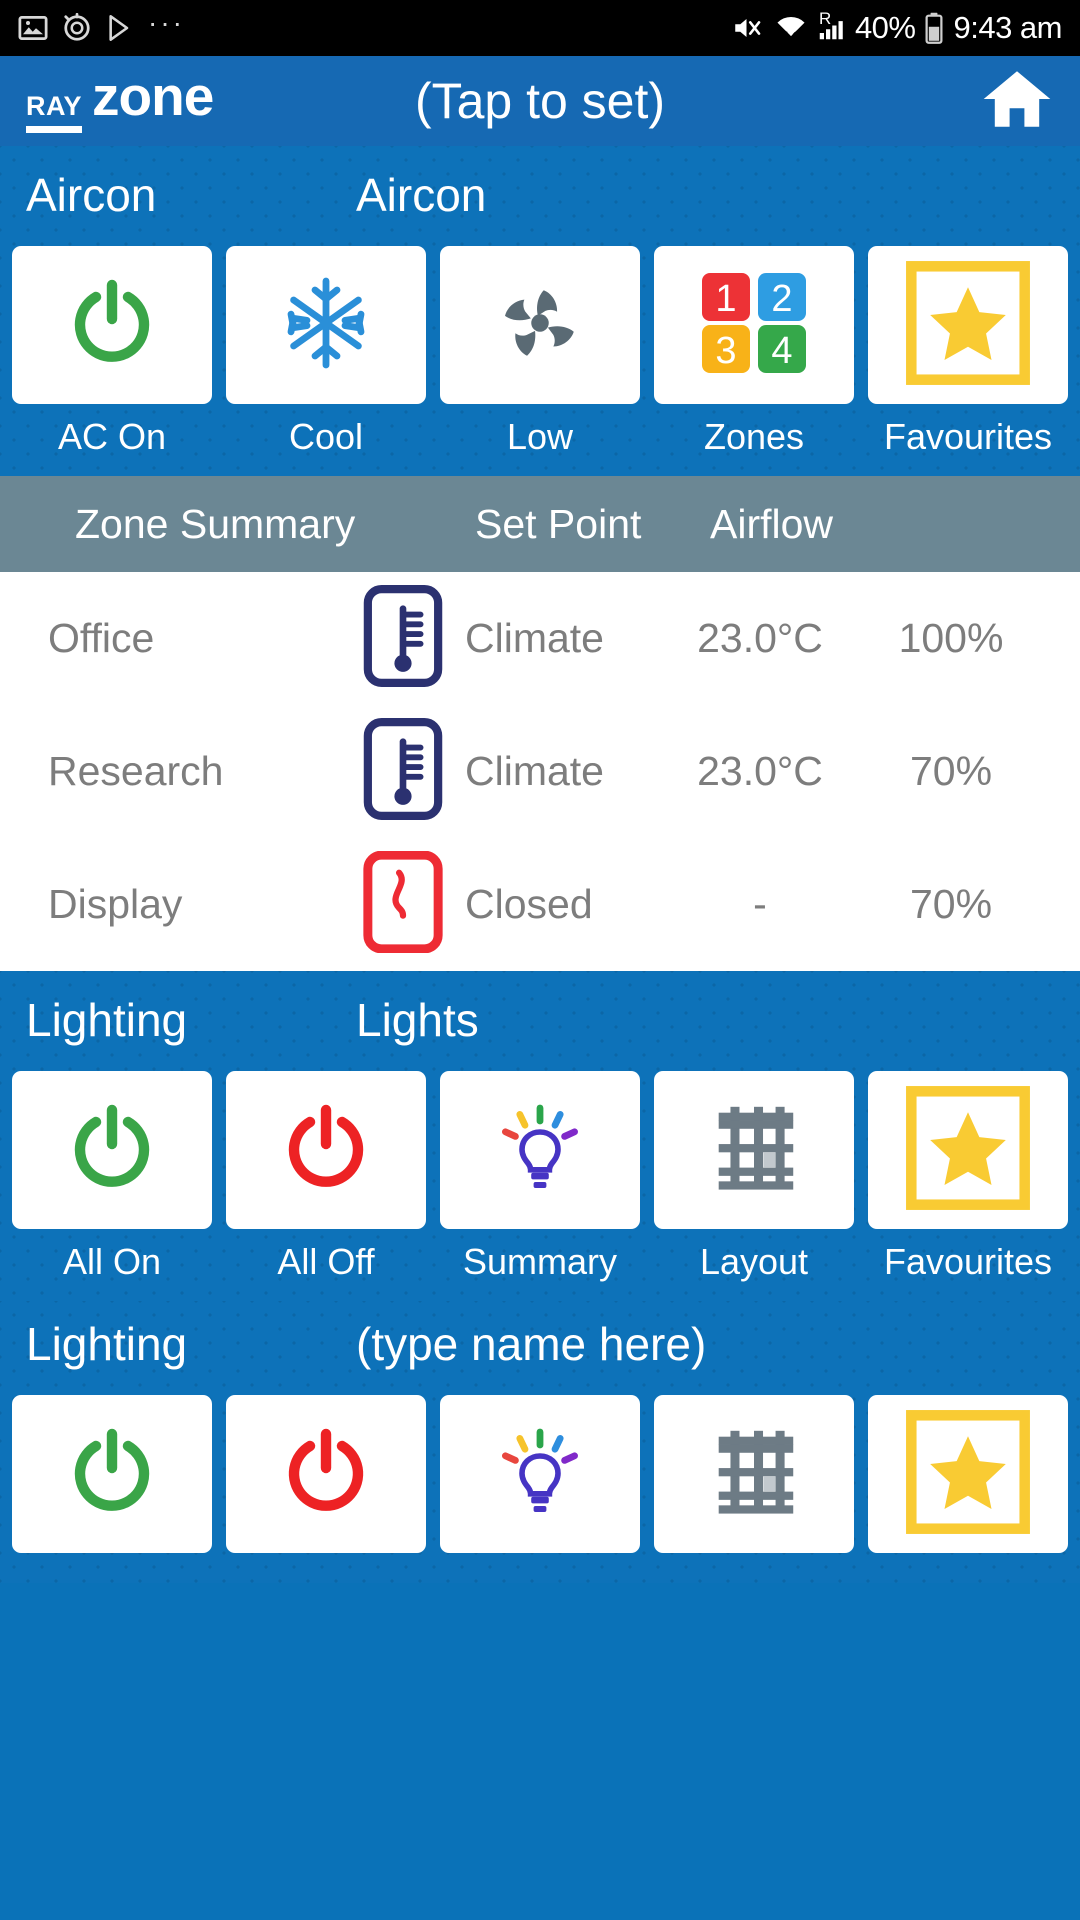 Image resolution: width=1080 pixels, height=1920 pixels. What do you see at coordinates (558, 523) in the screenshot?
I see `column-header-set-point: Set Point` at bounding box center [558, 523].